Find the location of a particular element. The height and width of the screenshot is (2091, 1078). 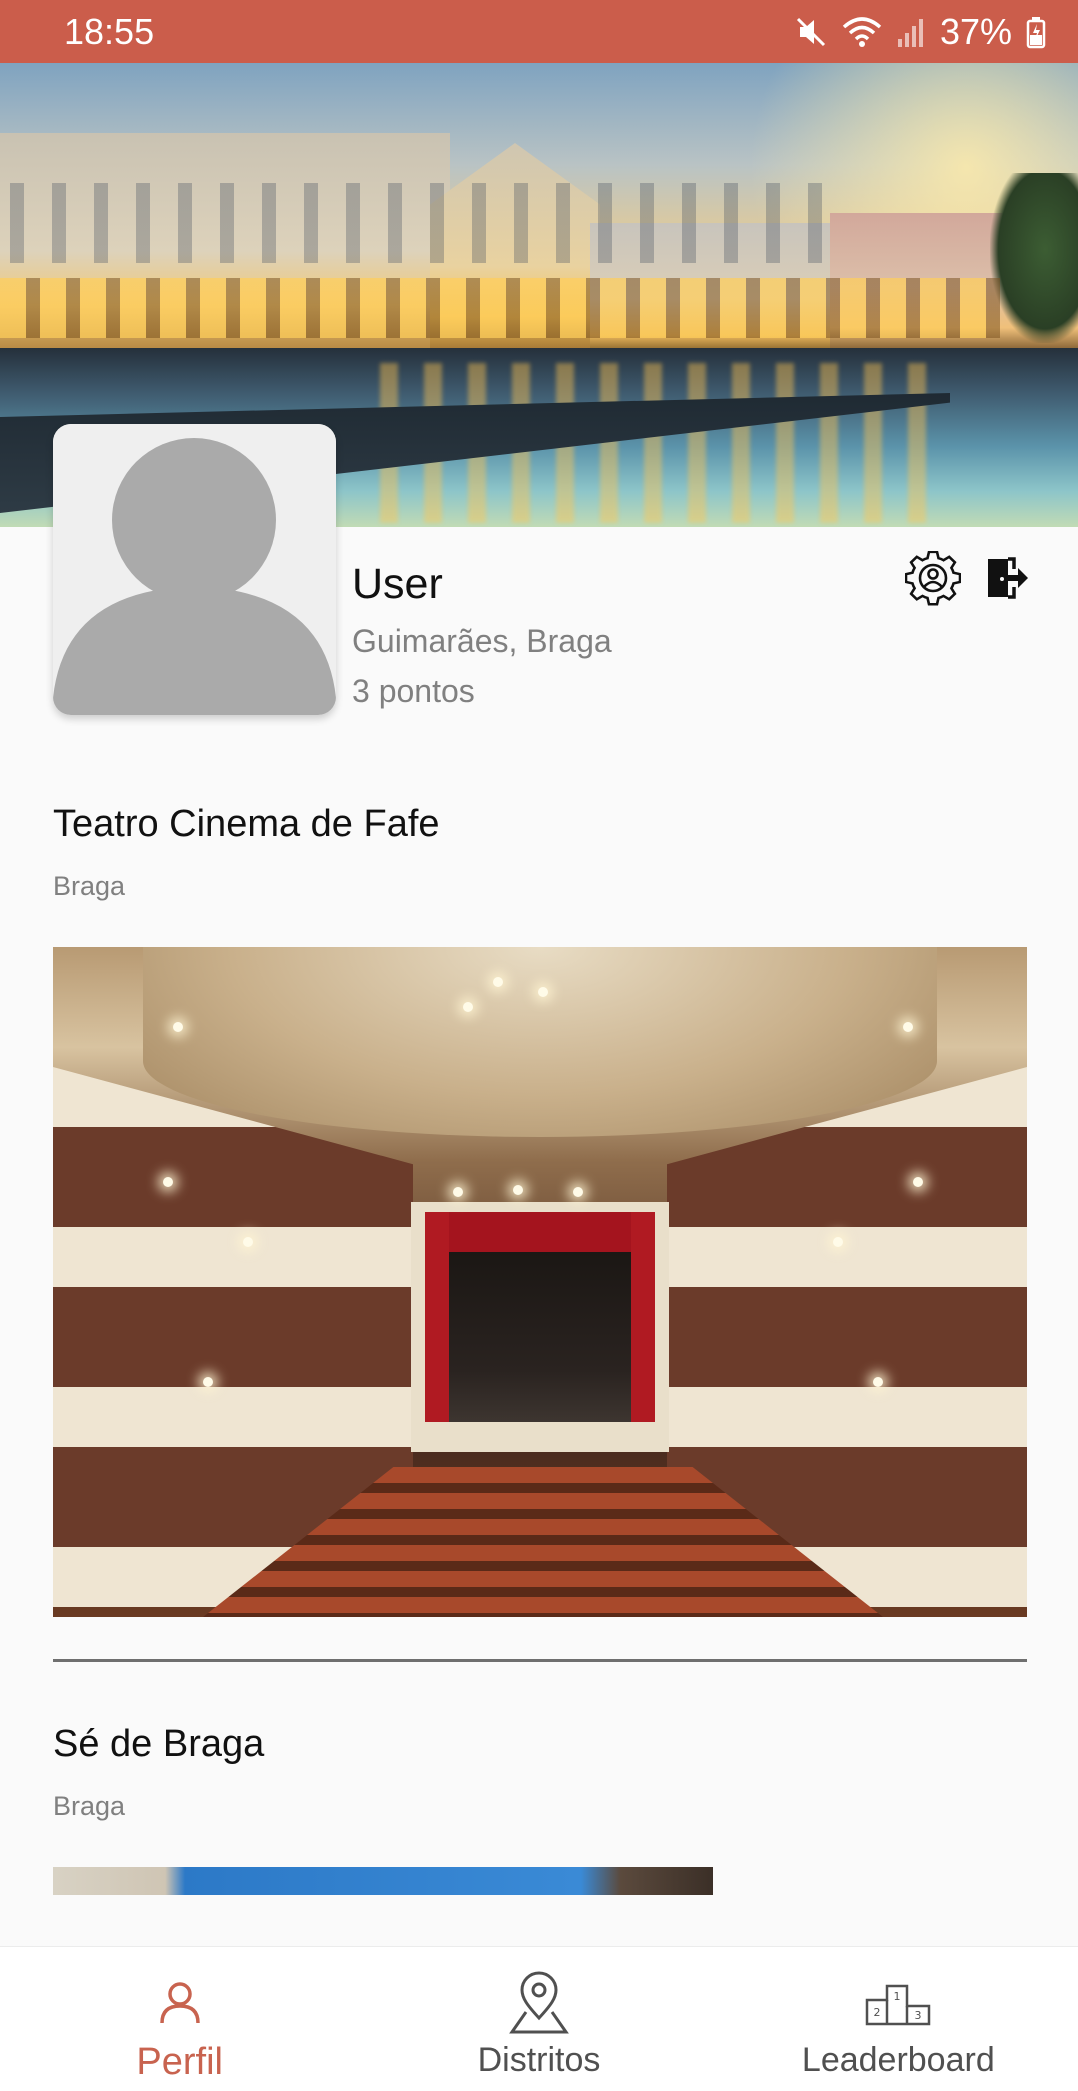

nav-item-leaderboard: 2 1 3 Leaderboard is located at coordinates (898, 2019).